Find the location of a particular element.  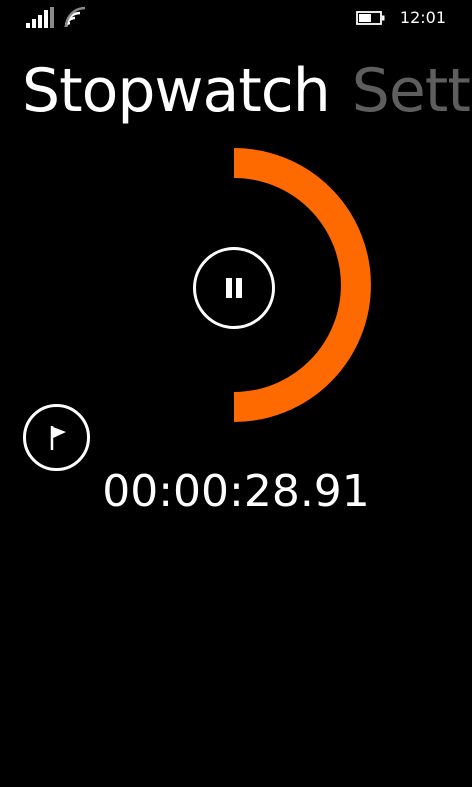

pause-icon is located at coordinates (234, 288).